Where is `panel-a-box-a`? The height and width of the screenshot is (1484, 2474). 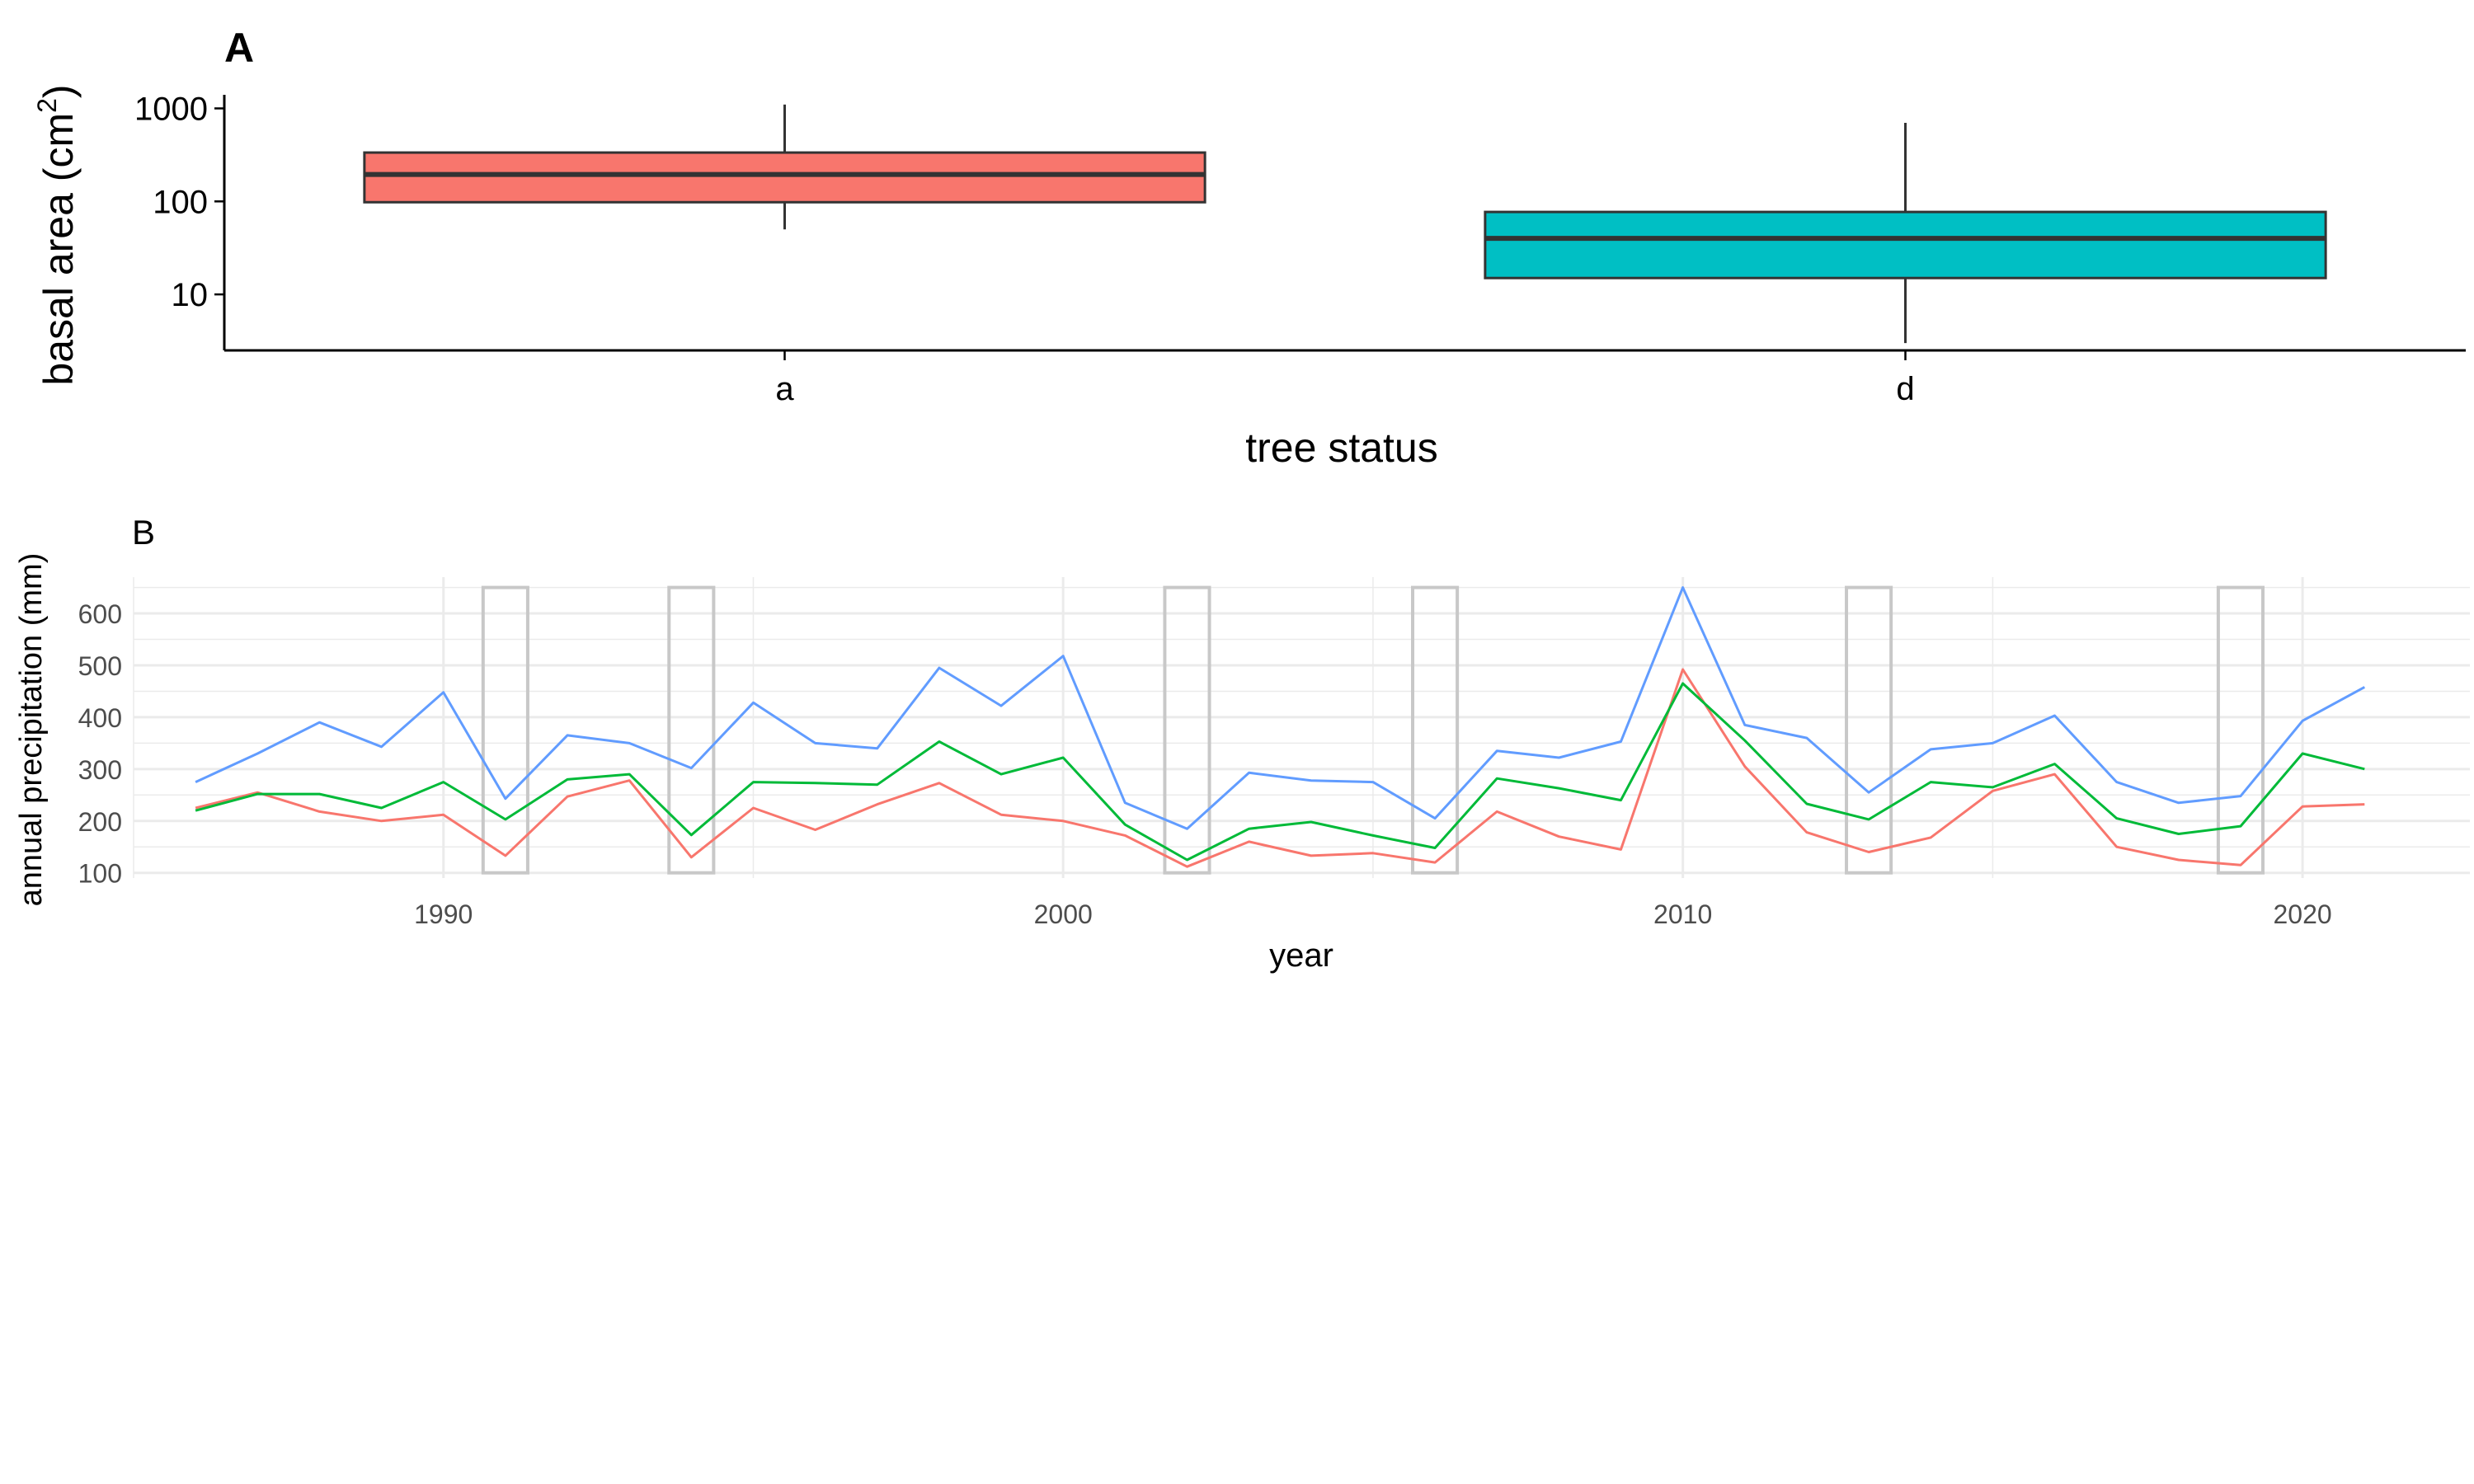
panel-a-box-a is located at coordinates (784, 177).